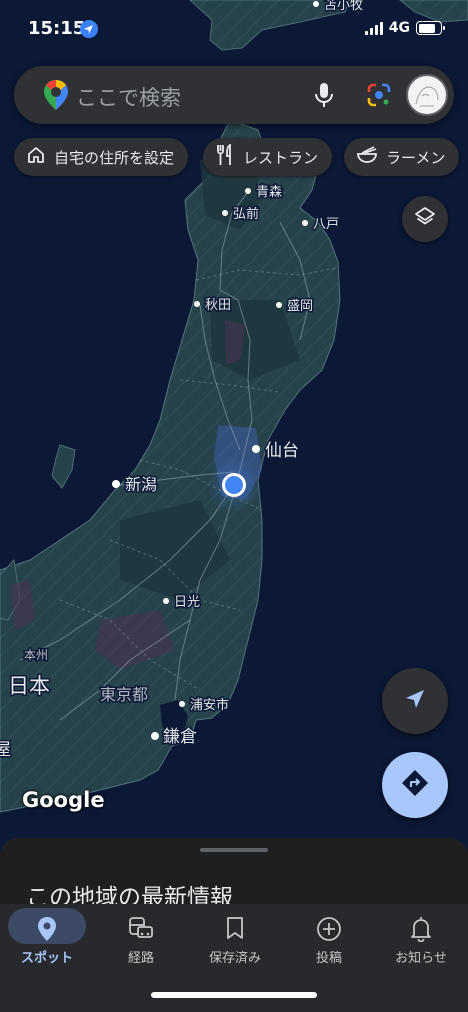 The height and width of the screenshot is (1012, 468). I want to click on signal-icon, so click(373, 28).